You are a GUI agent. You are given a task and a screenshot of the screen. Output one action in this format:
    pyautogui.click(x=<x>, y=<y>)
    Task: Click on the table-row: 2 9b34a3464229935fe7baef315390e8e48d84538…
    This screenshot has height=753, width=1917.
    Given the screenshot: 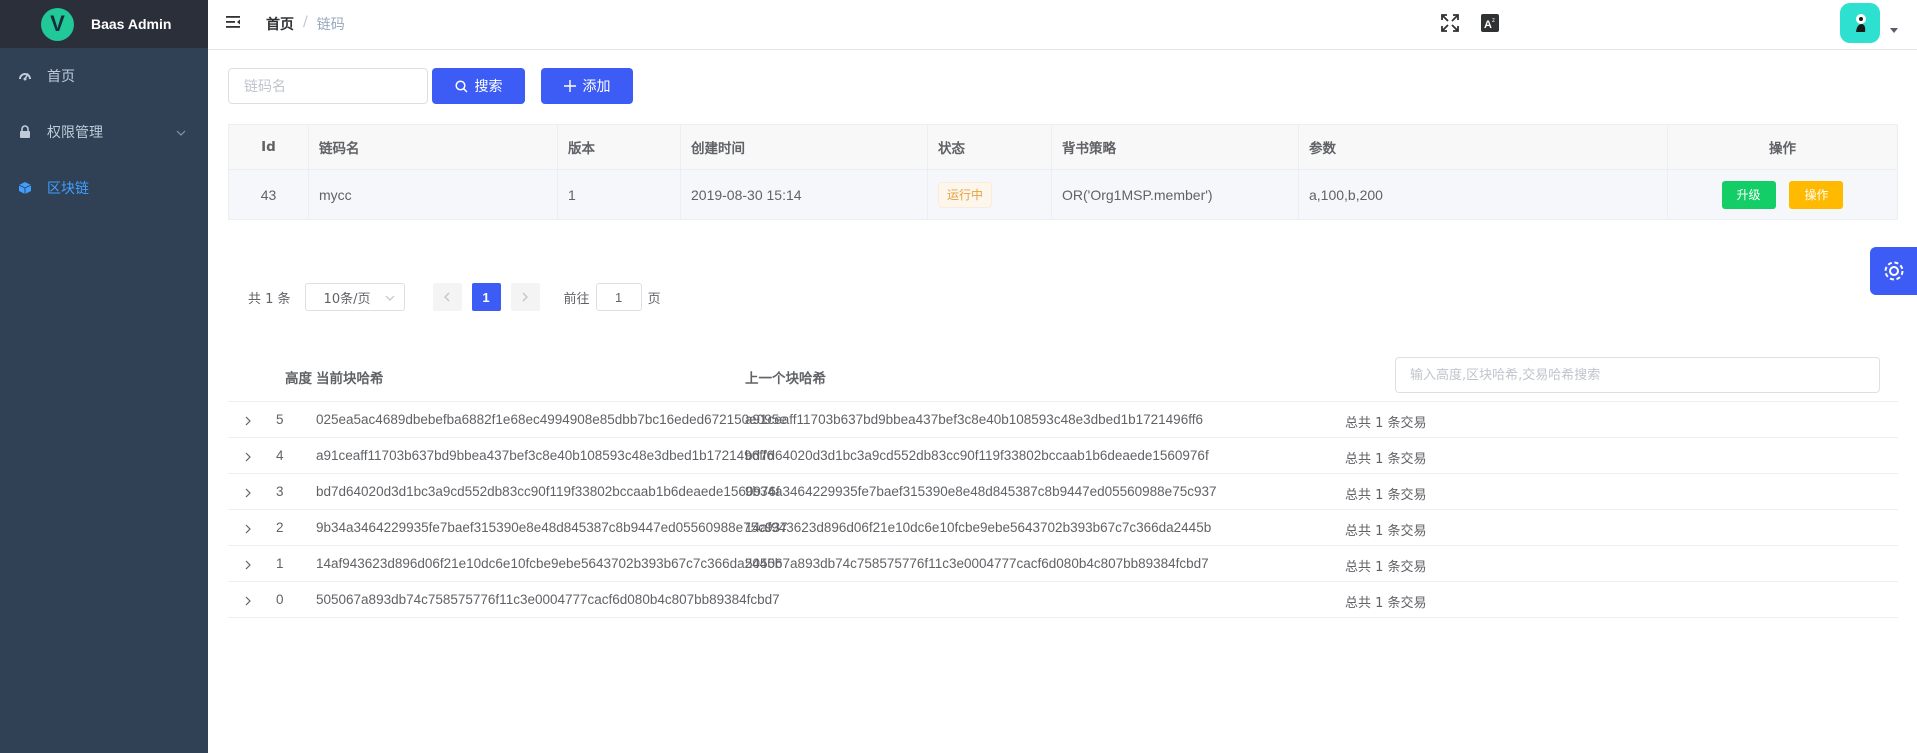 What is the action you would take?
    pyautogui.click(x=1063, y=528)
    